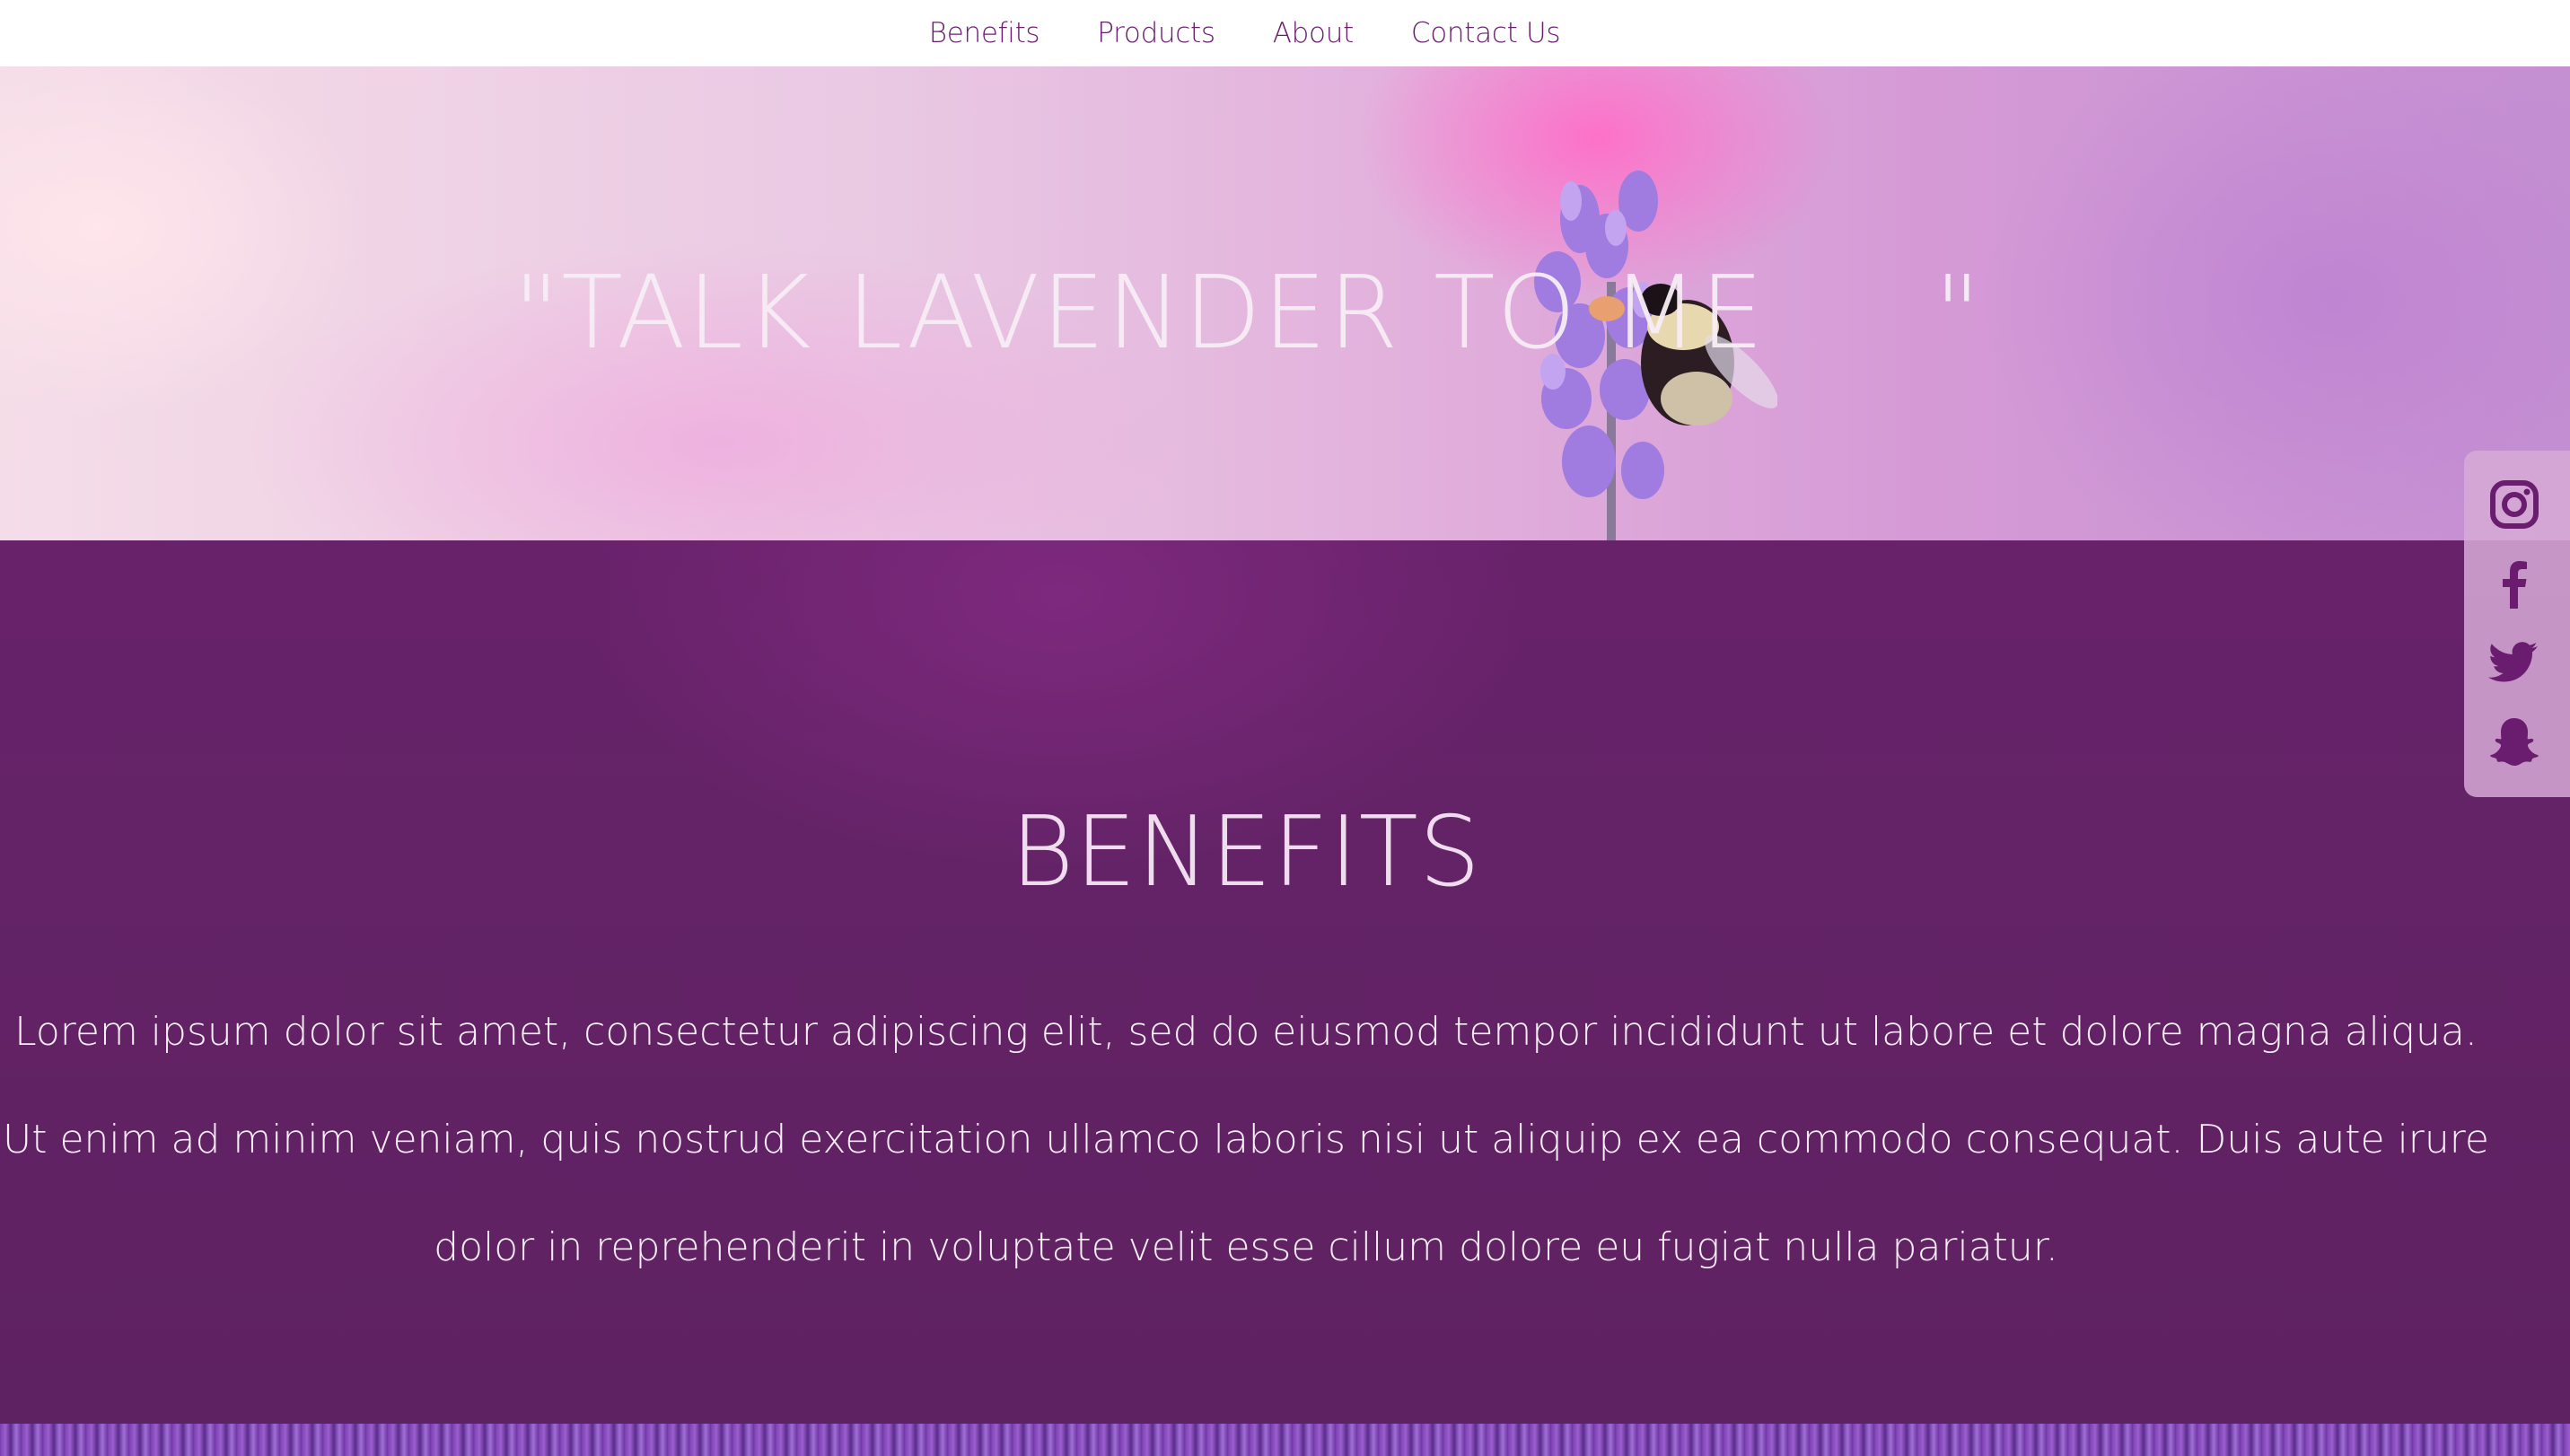 This screenshot has height=1456, width=2570. Describe the element at coordinates (2514, 583) in the screenshot. I see `facebook-icon` at that location.